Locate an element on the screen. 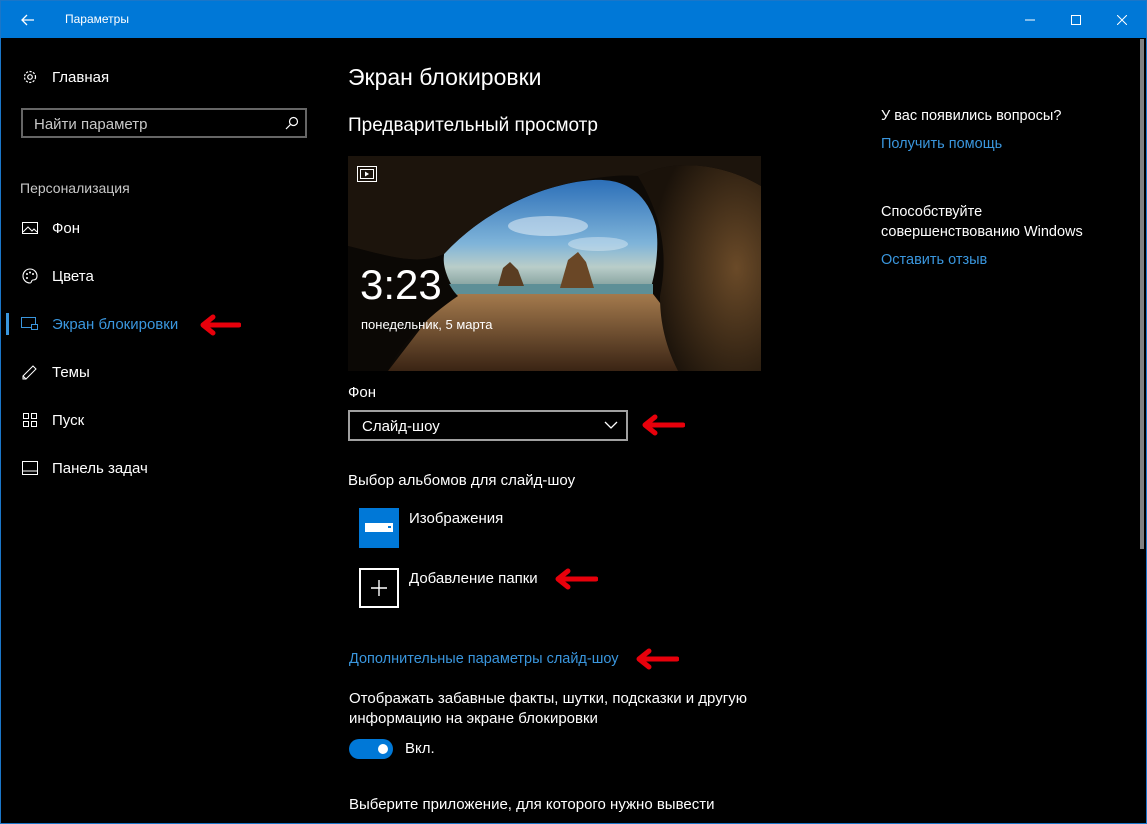 This screenshot has width=1147, height=824. maximize-icon is located at coordinates (1076, 19).